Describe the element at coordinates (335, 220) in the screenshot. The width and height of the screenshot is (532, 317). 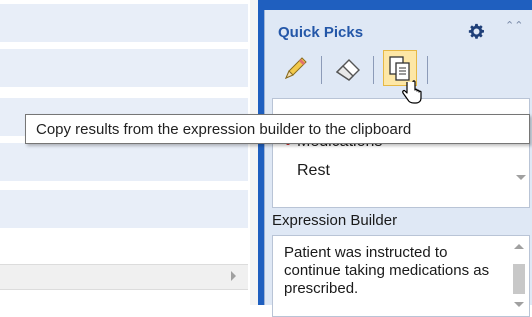
I see `expression-builder-label: Expression Builder` at that location.